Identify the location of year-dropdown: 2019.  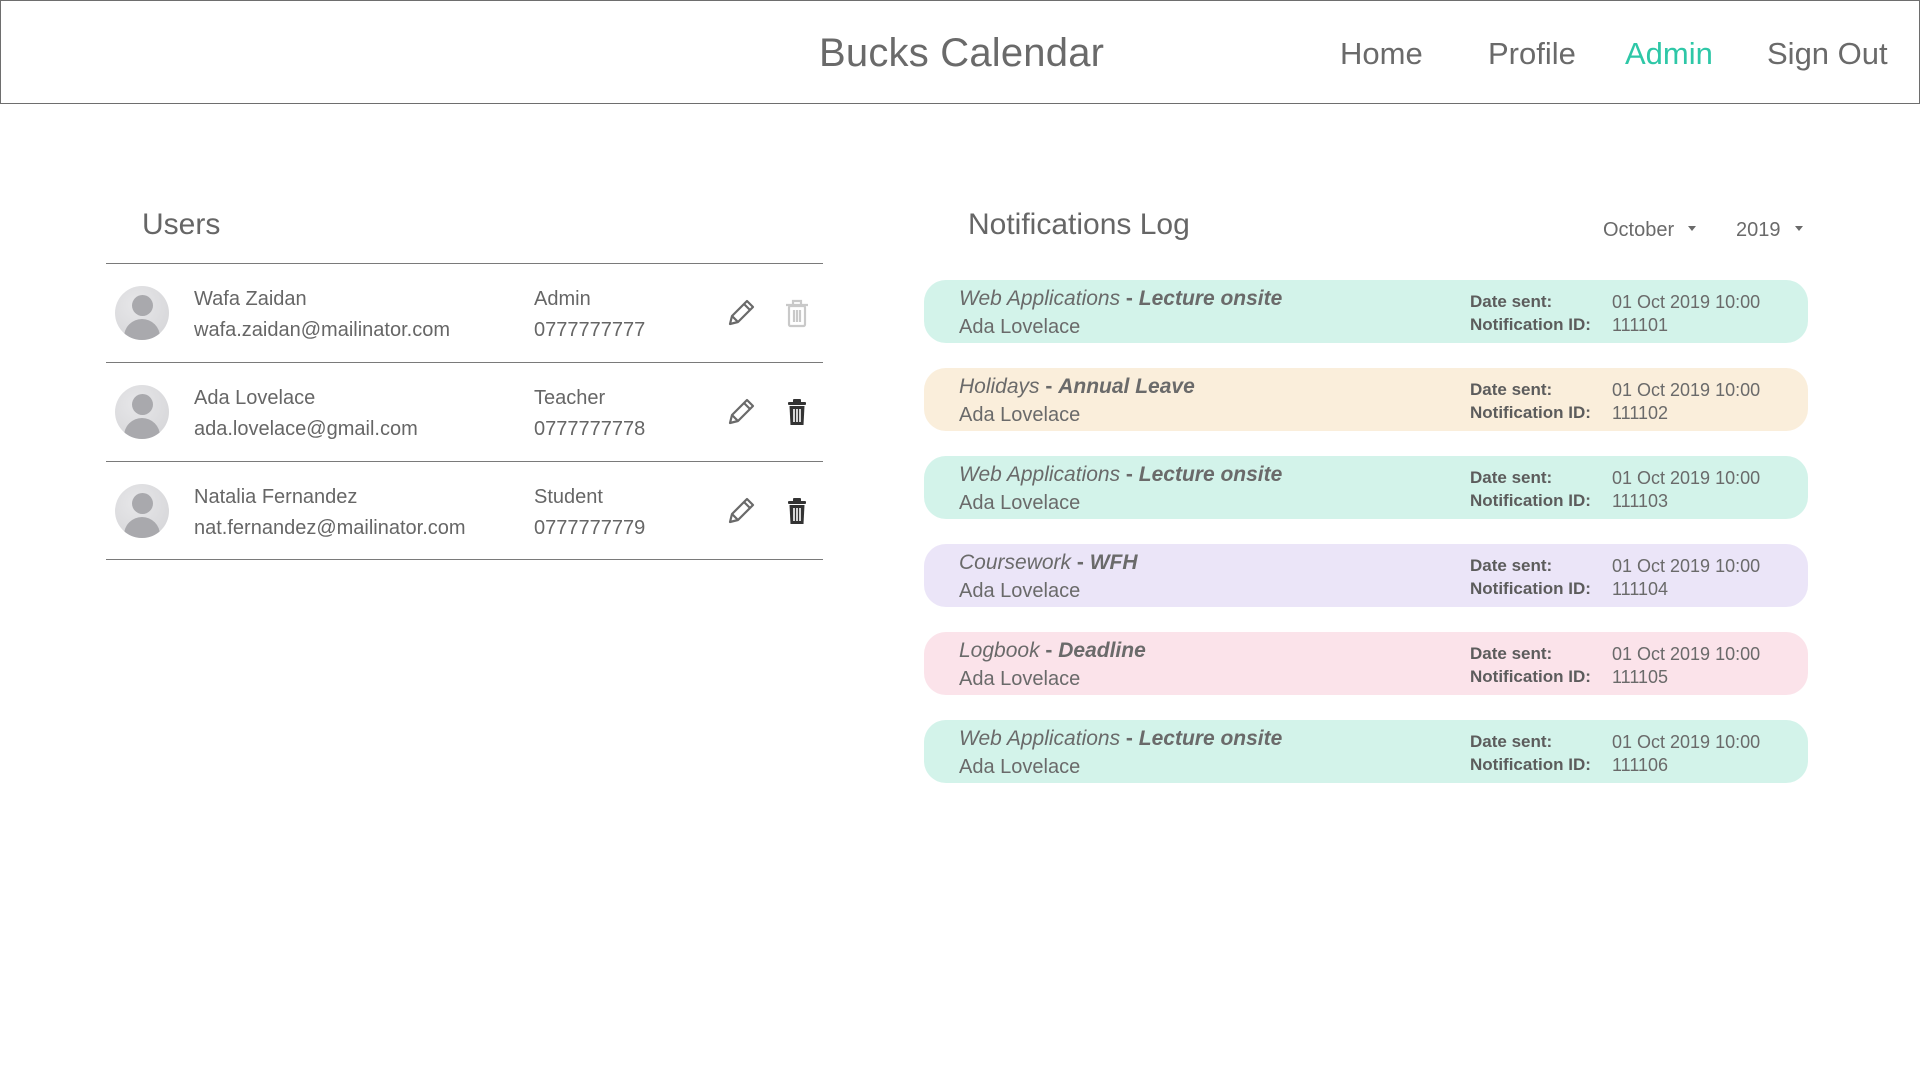
(1769, 230).